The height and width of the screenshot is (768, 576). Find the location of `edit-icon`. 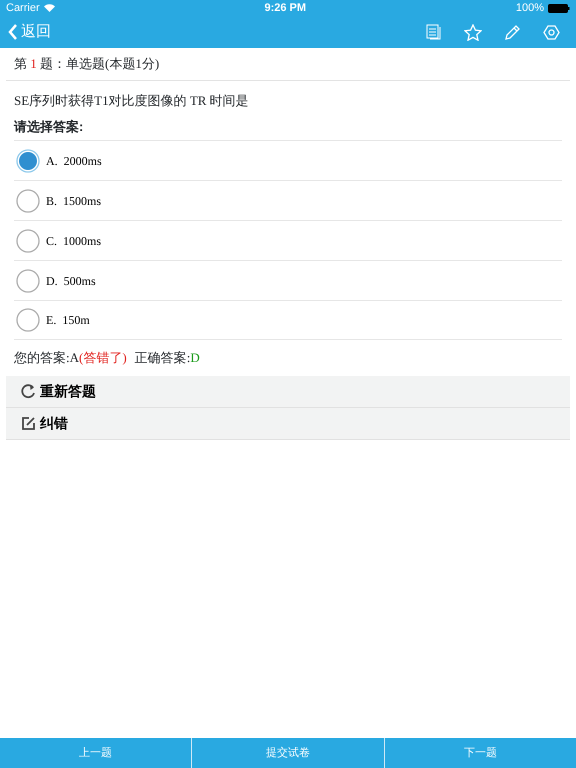

edit-icon is located at coordinates (28, 423).